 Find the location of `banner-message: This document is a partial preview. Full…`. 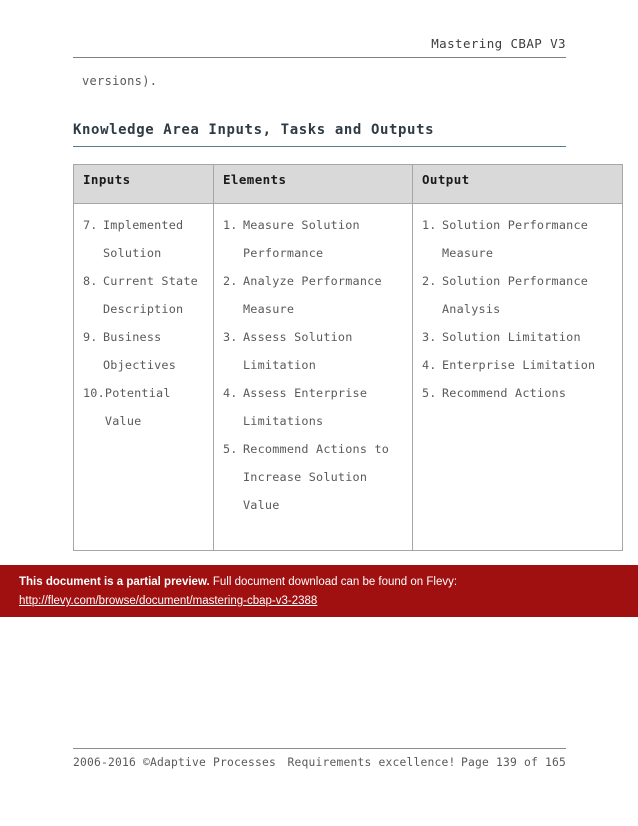

banner-message: This document is a partial preview. Full… is located at coordinates (328, 582).